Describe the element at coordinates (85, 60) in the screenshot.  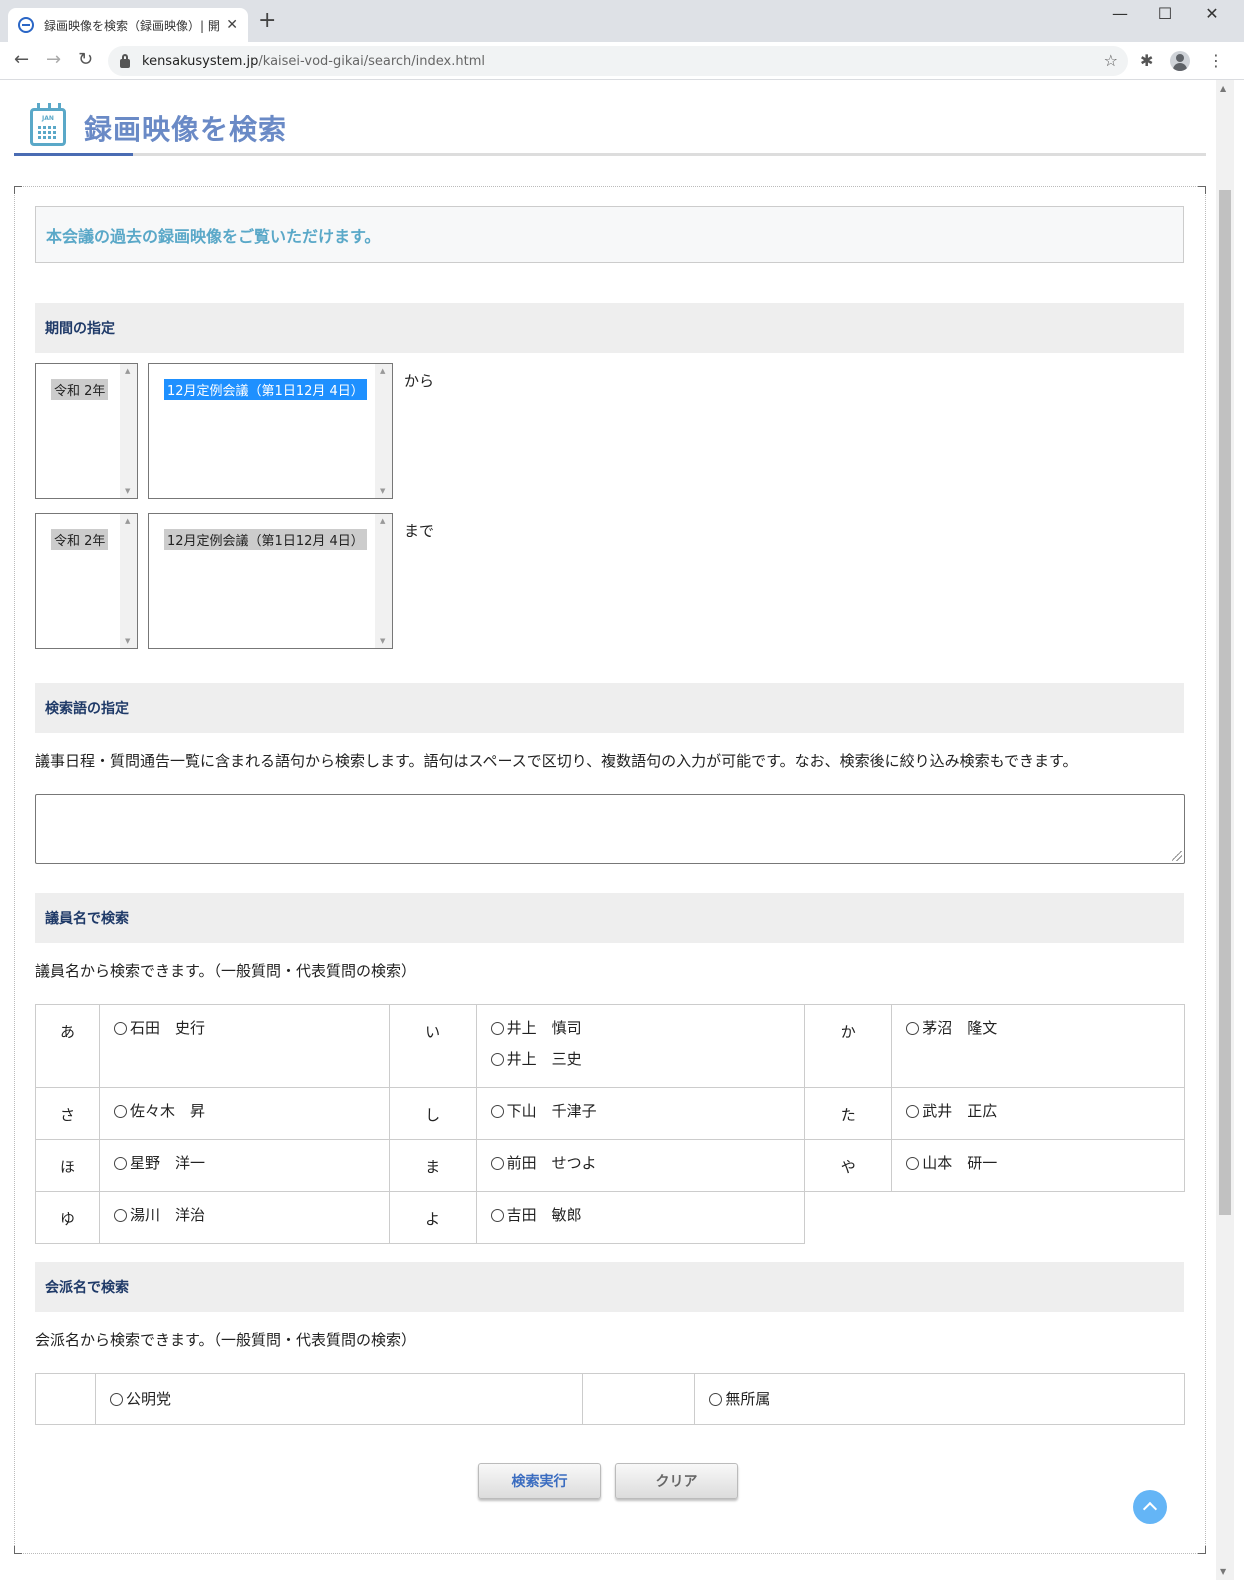
I see `reload-icon: ↻` at that location.